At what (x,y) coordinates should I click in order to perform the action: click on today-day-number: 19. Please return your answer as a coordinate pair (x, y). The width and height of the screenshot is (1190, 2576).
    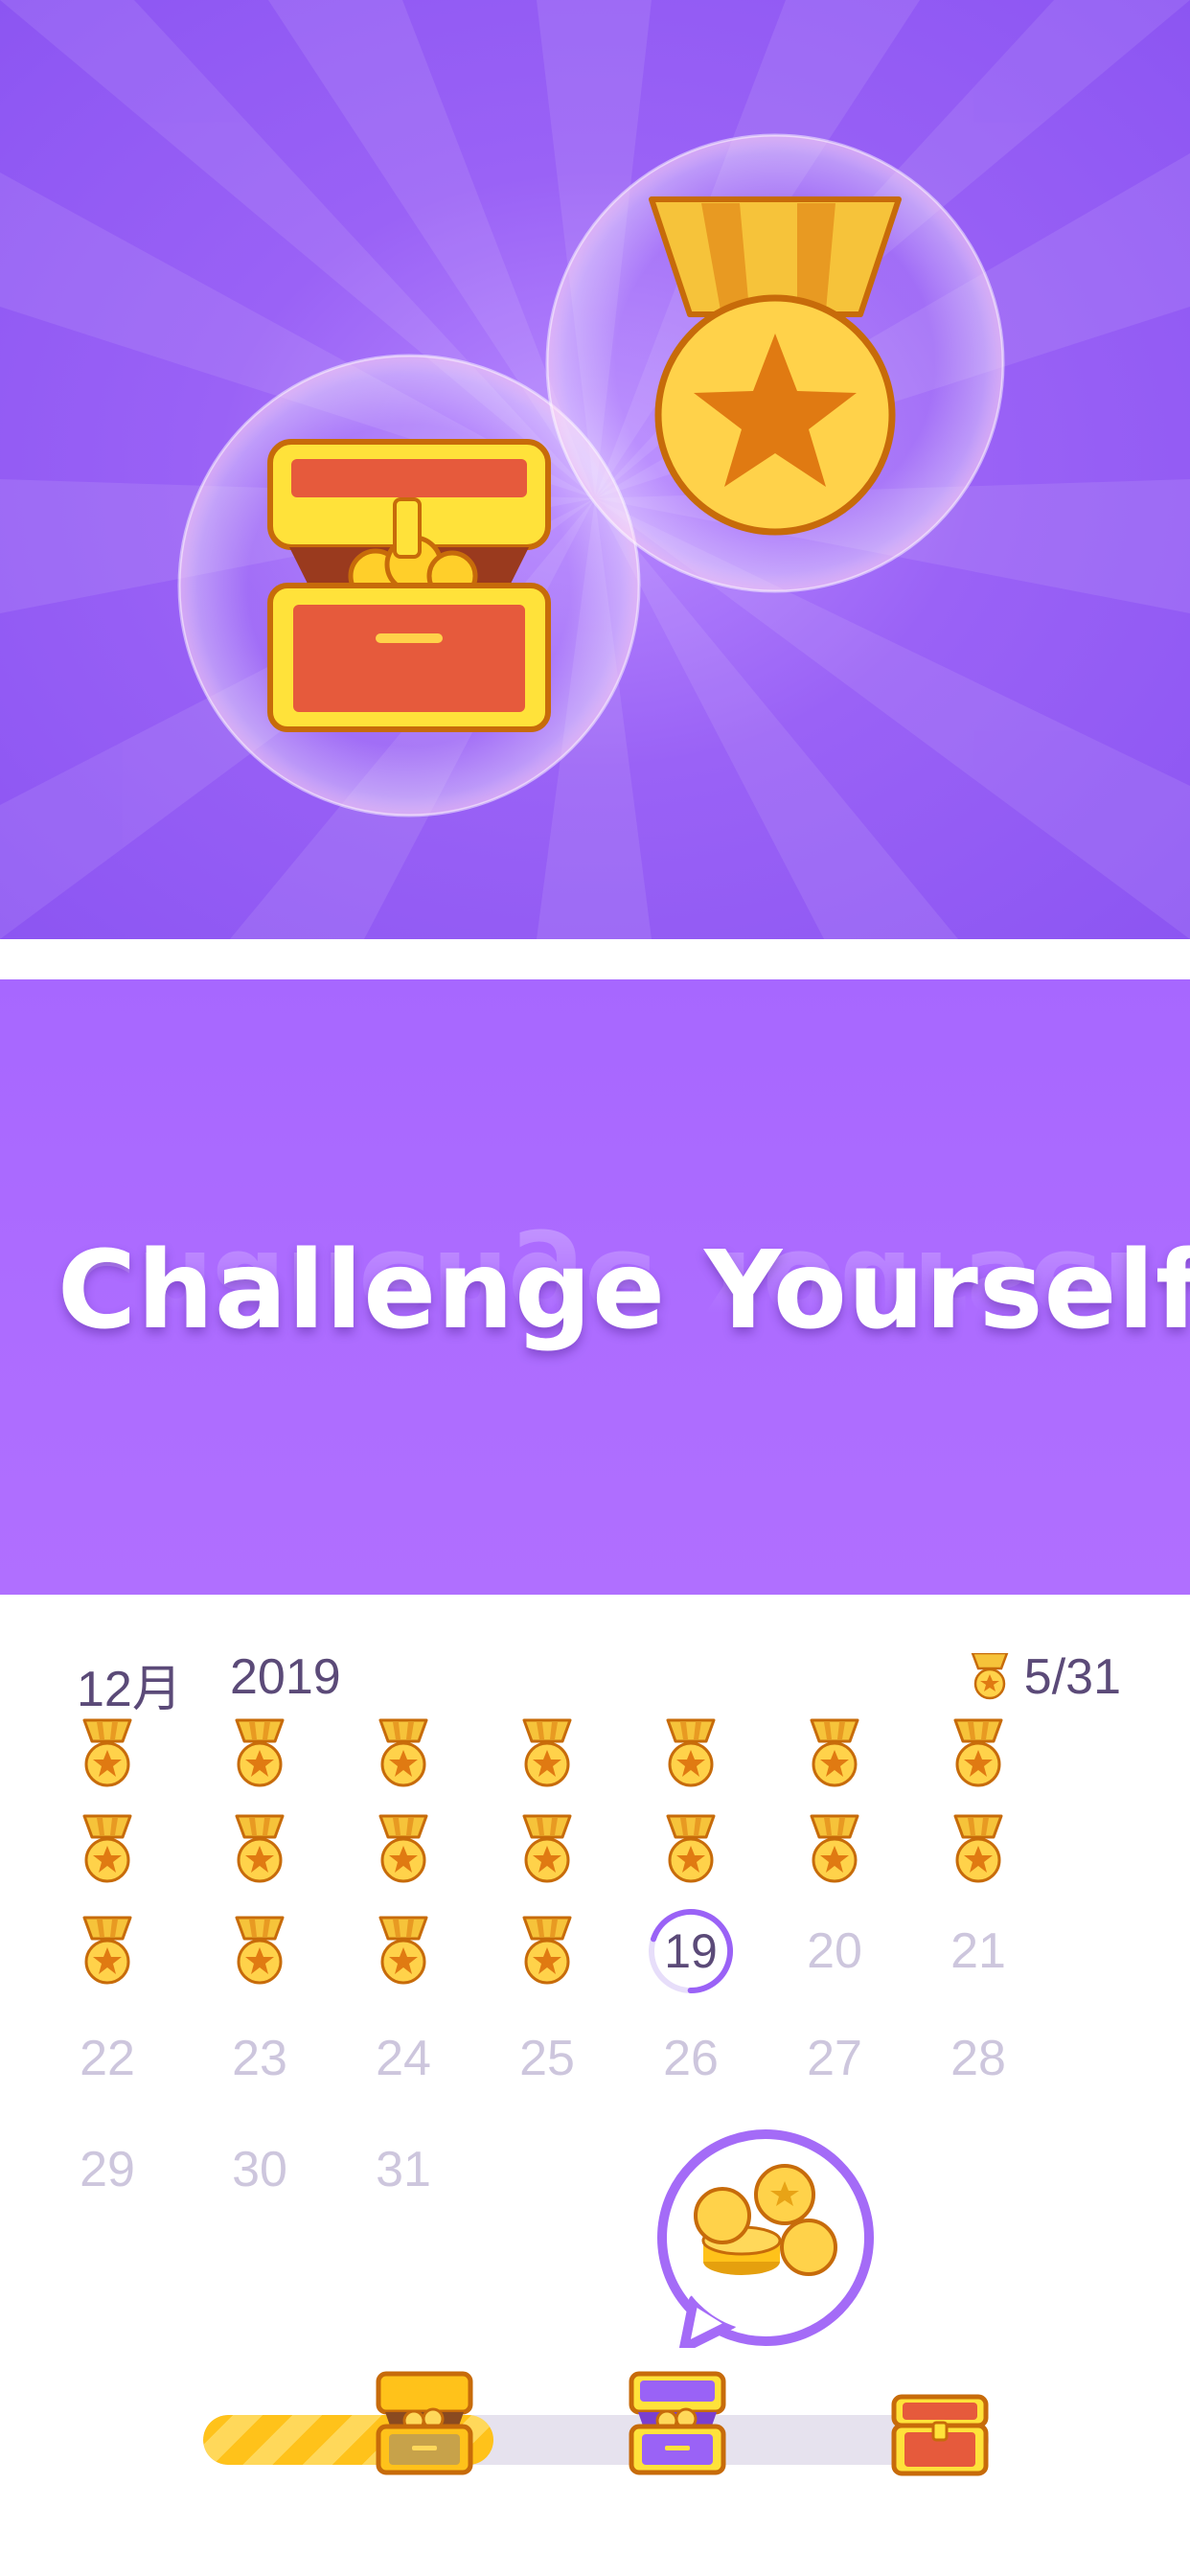
    Looking at the image, I should click on (691, 1951).